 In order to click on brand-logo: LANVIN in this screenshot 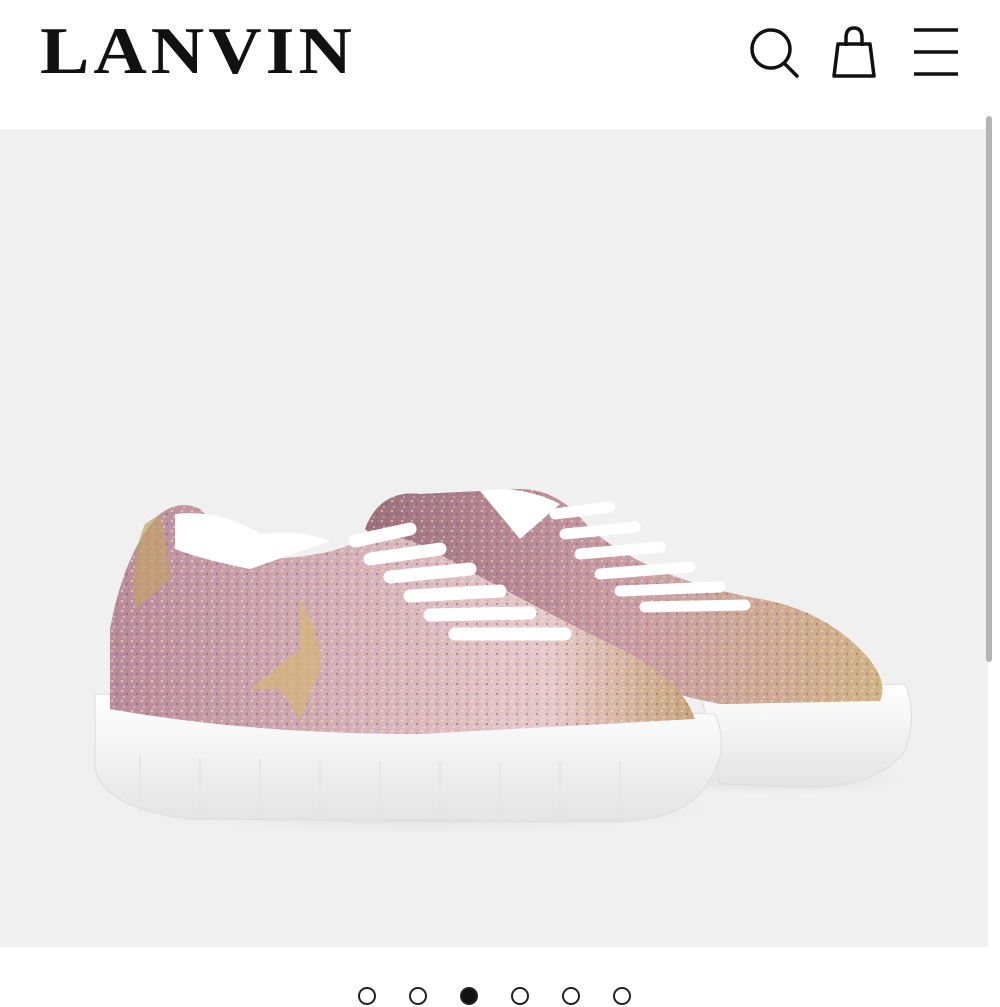, I will do `click(198, 51)`.